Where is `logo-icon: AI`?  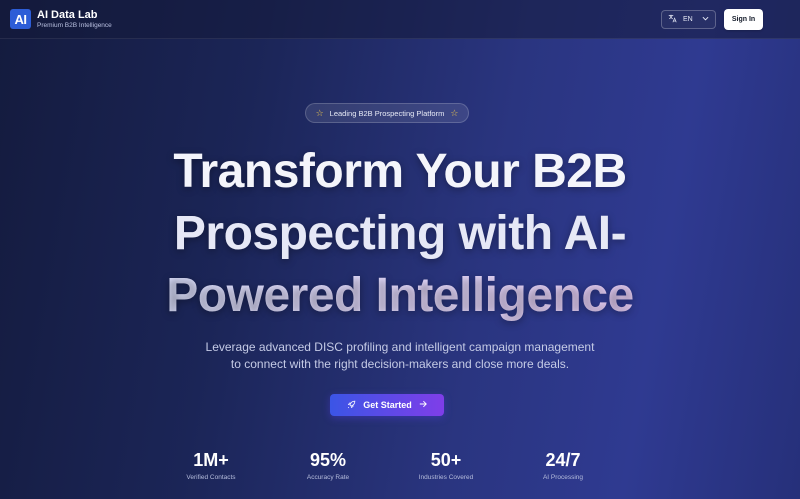
logo-icon: AI is located at coordinates (20, 19).